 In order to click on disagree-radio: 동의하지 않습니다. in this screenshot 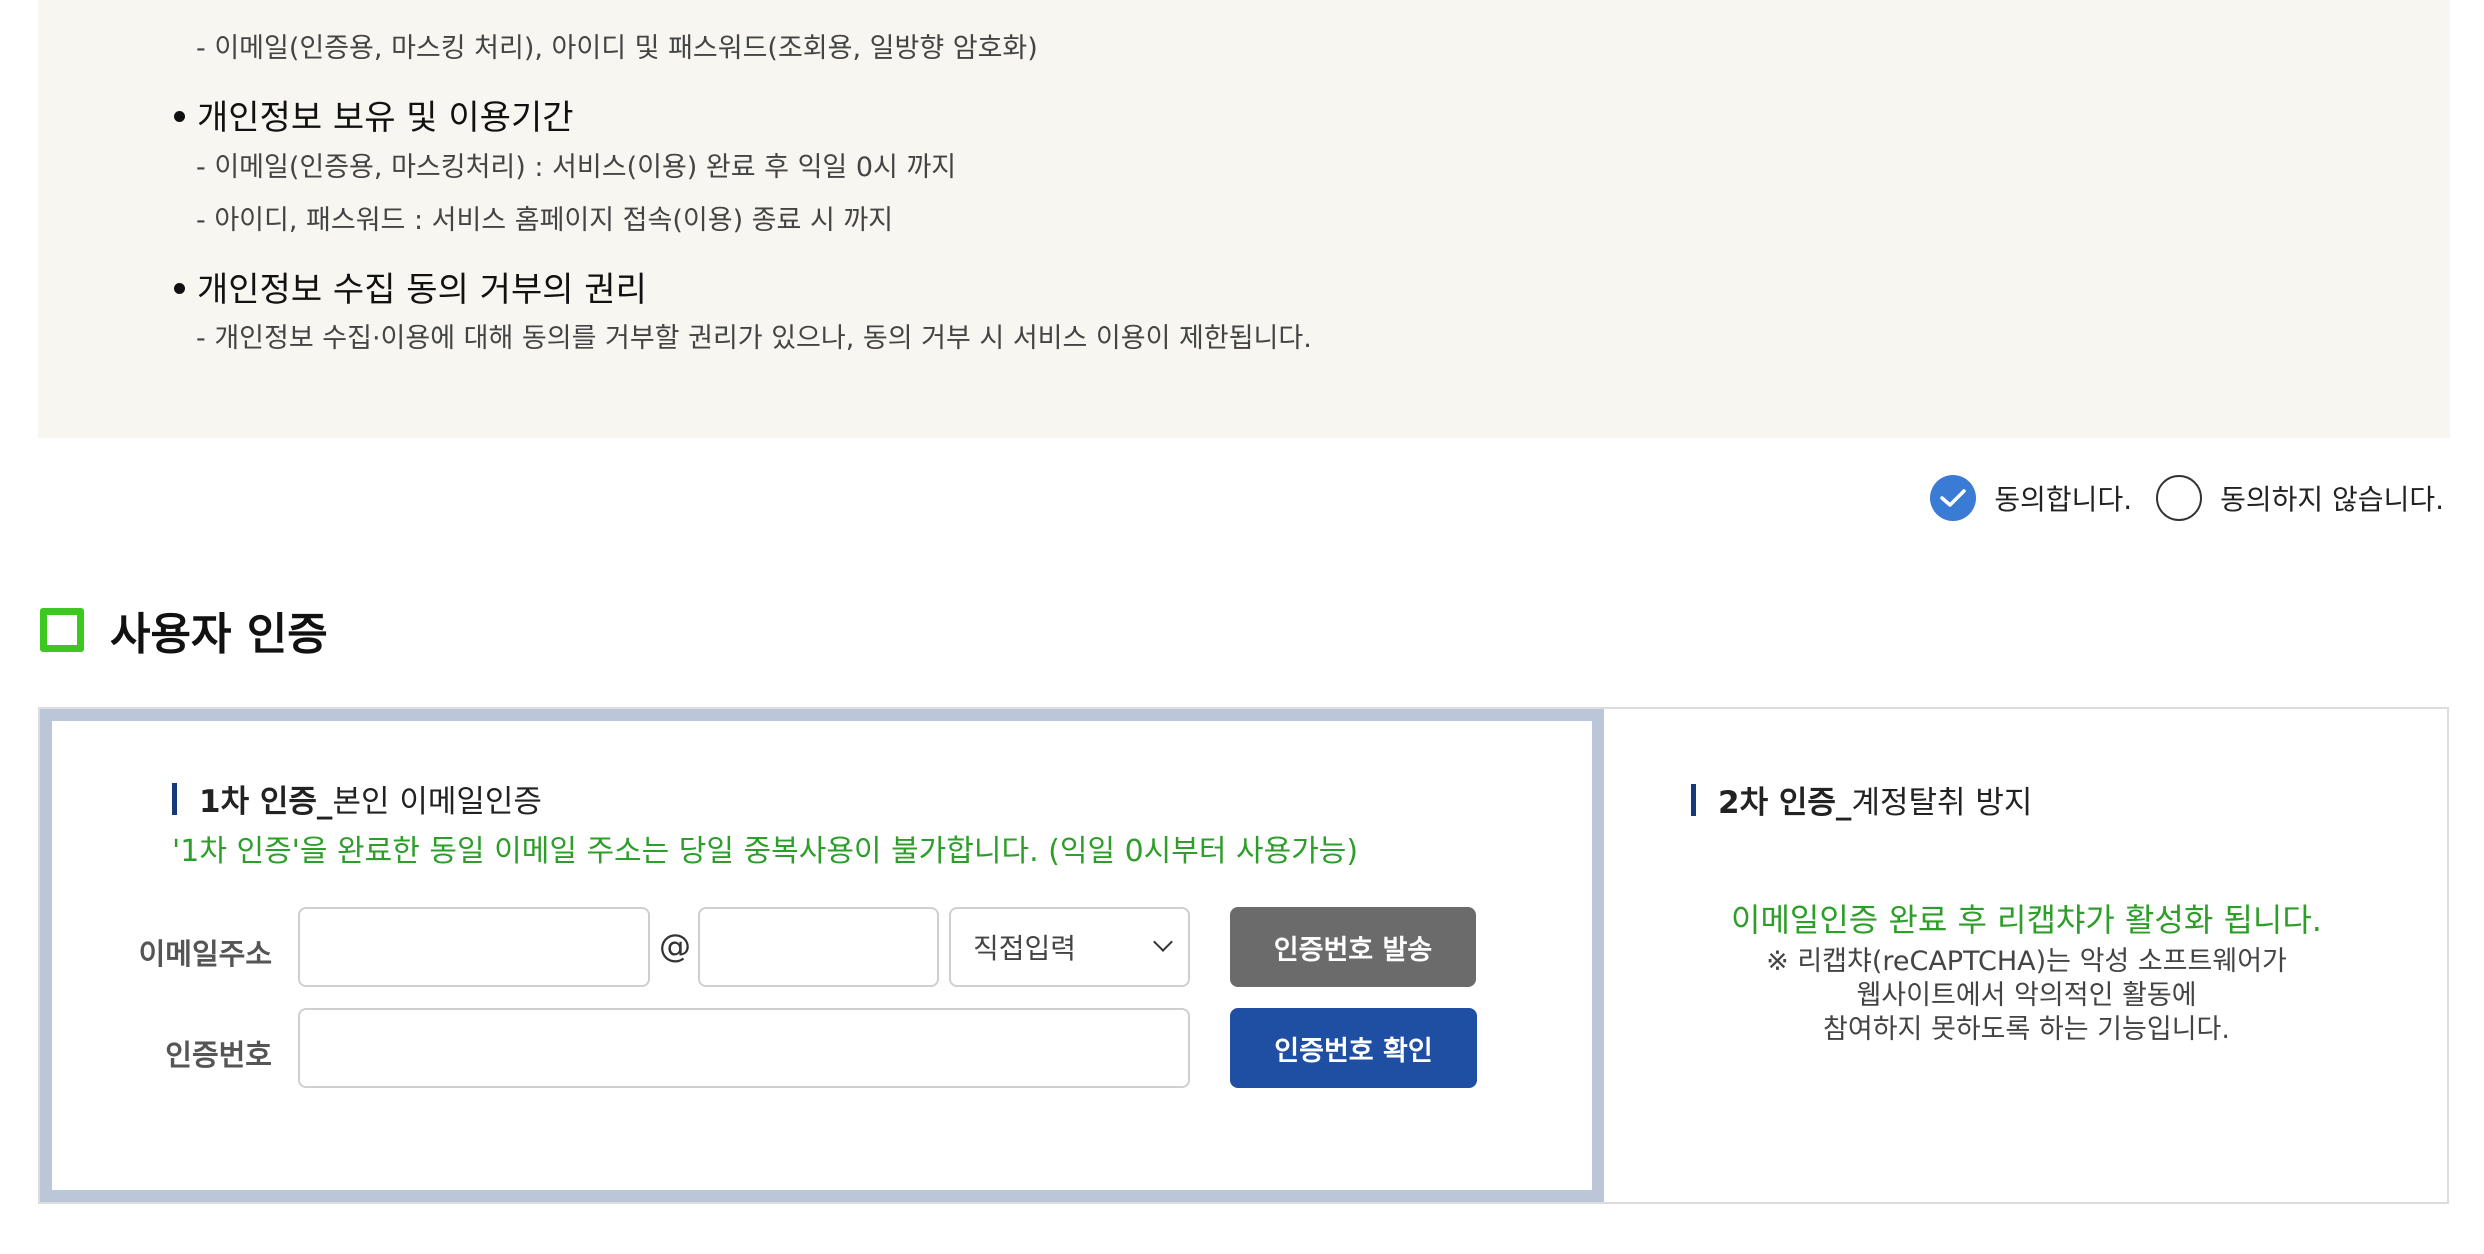, I will do `click(2300, 498)`.